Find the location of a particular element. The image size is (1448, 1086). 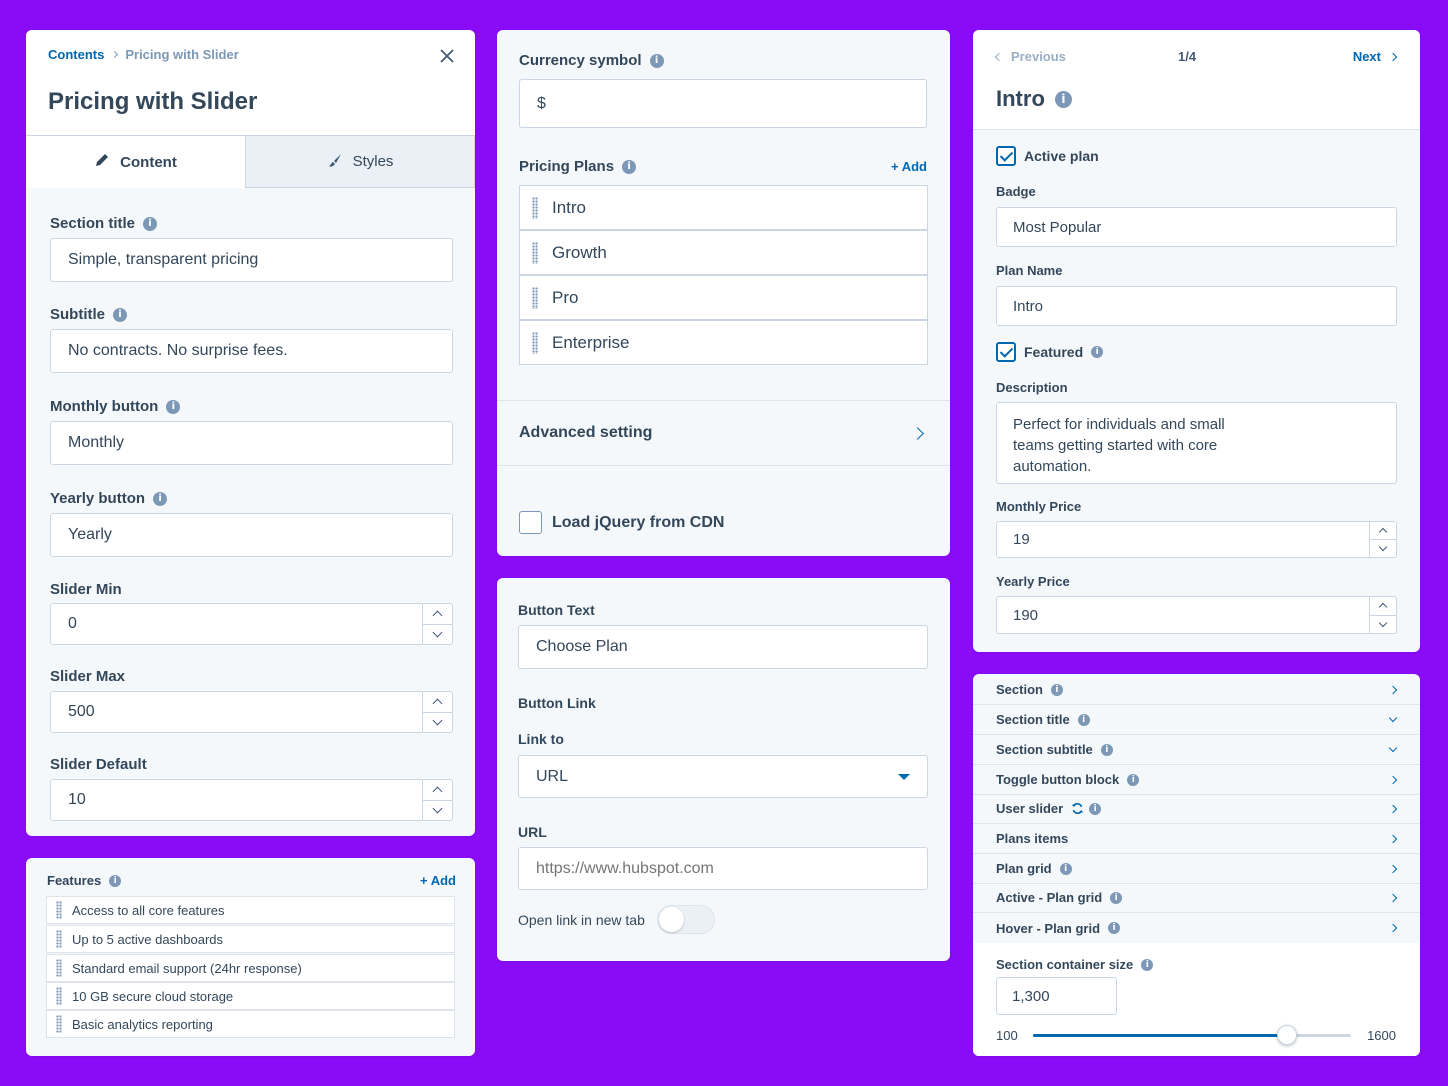

link-to-value: URL is located at coordinates (552, 776).